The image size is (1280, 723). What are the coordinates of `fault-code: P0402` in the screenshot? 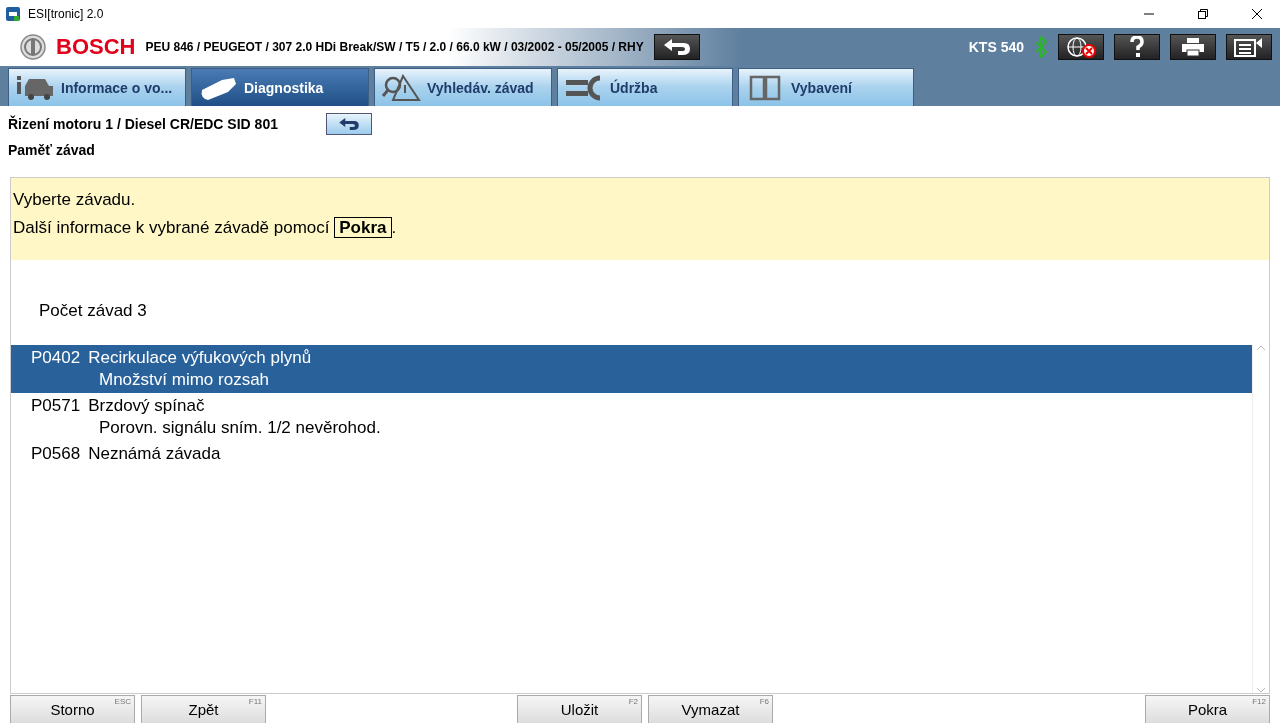 It's located at (56, 358).